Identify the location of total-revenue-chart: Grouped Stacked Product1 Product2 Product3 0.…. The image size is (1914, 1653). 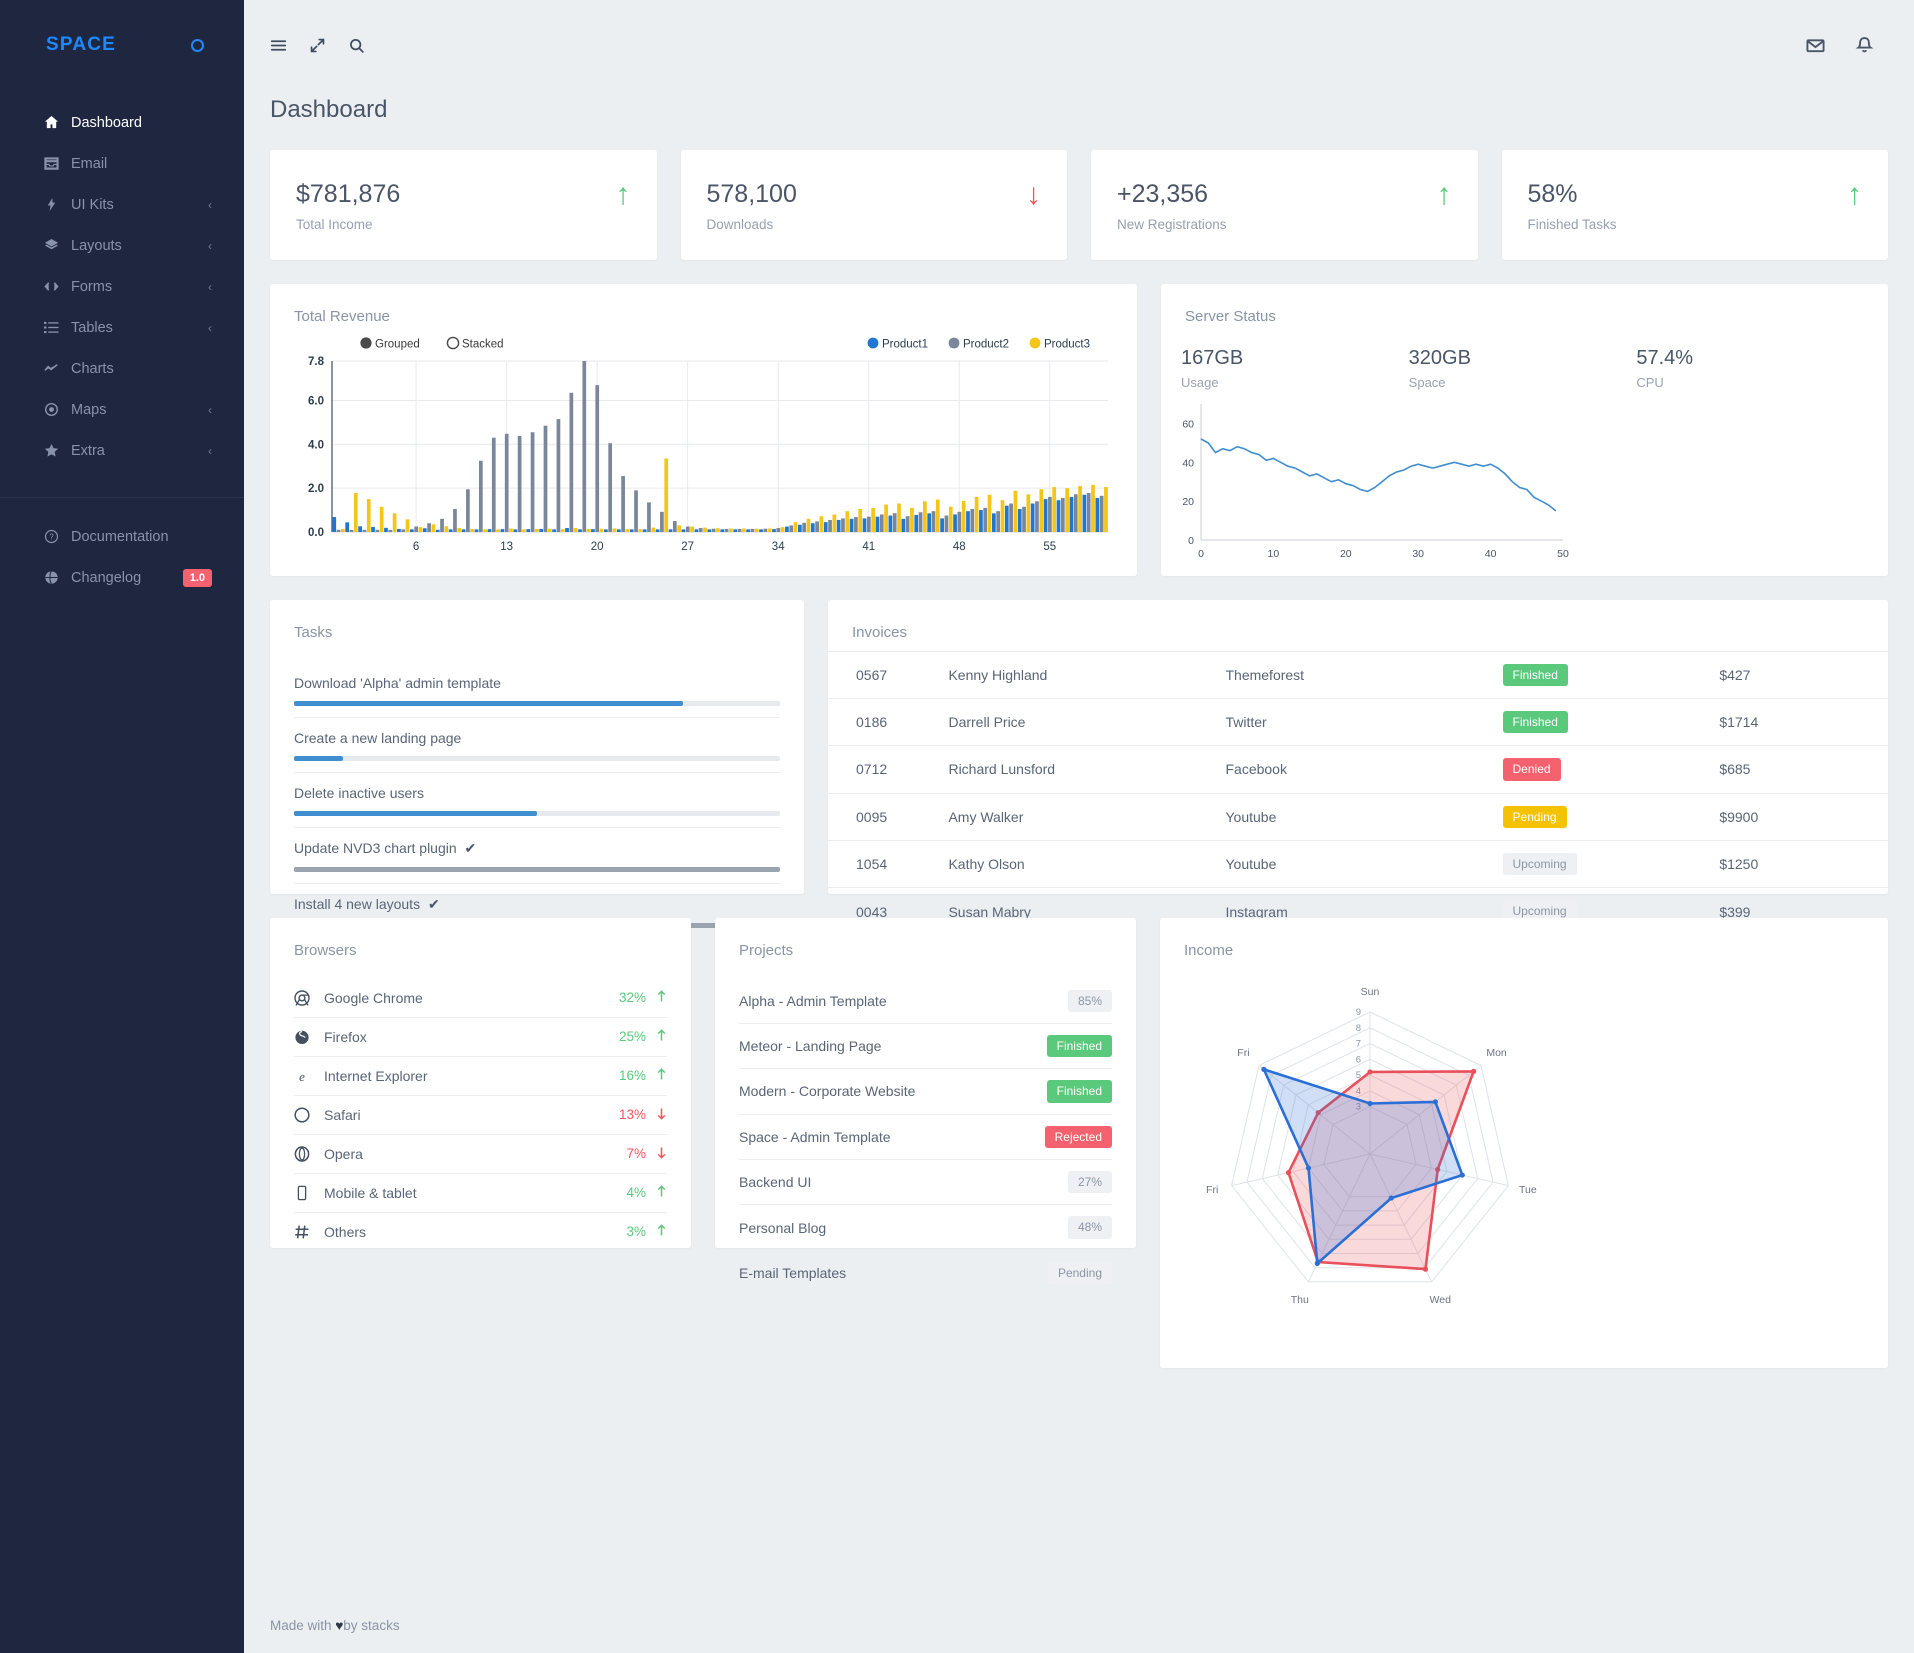
(703, 447).